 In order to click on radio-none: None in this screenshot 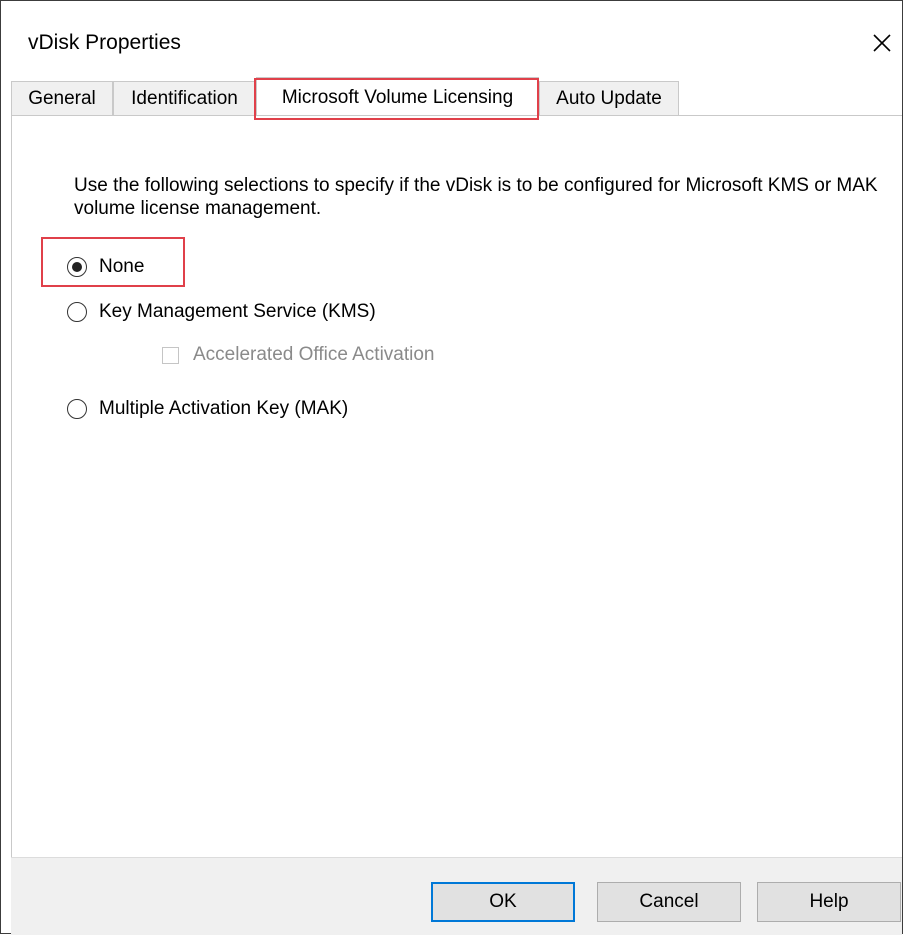, I will do `click(105, 267)`.